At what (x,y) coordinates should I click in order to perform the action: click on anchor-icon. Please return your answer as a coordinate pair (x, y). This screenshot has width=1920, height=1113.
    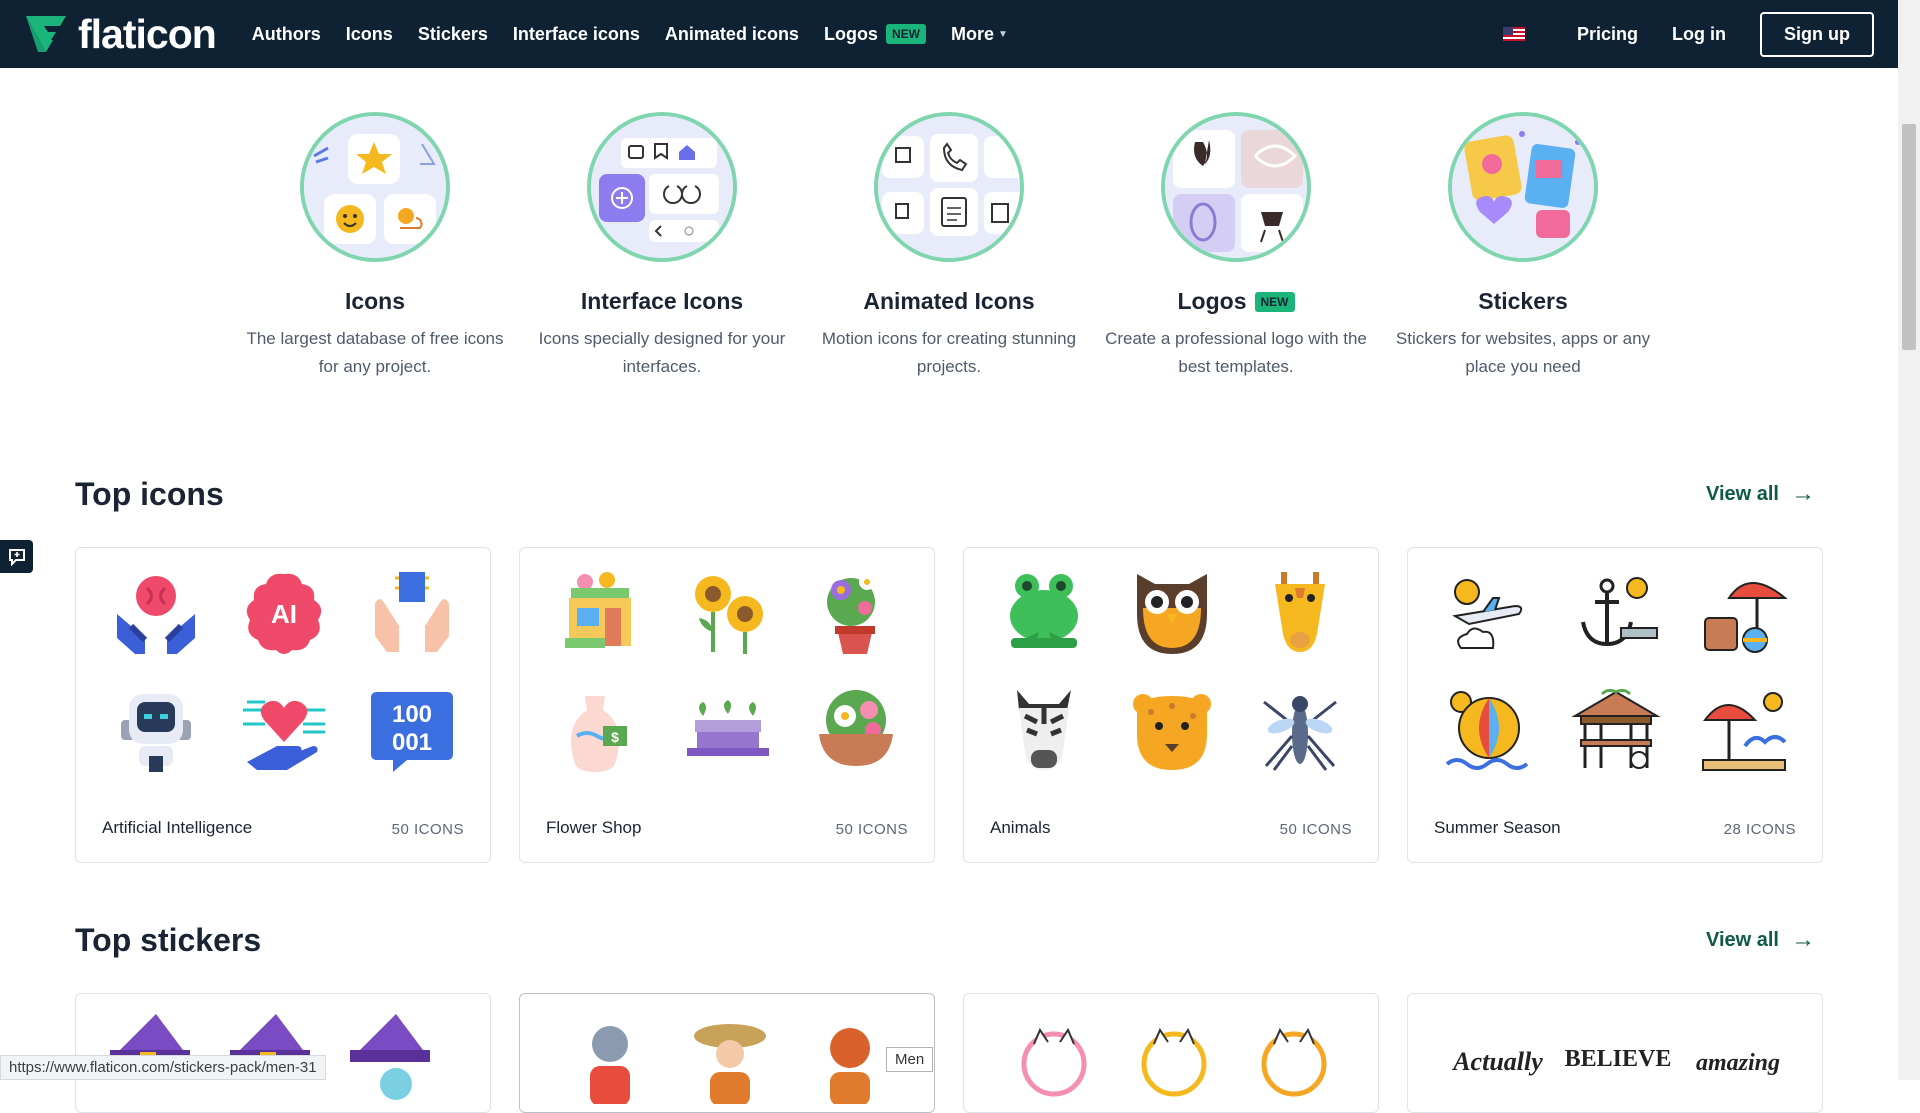
    Looking at the image, I should click on (1616, 613).